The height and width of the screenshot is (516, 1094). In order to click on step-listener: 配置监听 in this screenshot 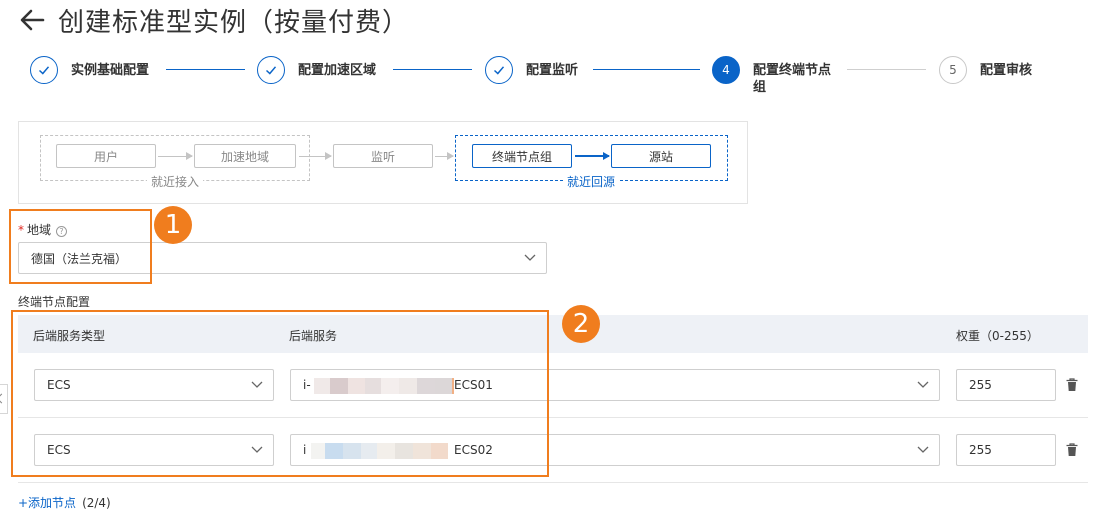, I will do `click(531, 70)`.